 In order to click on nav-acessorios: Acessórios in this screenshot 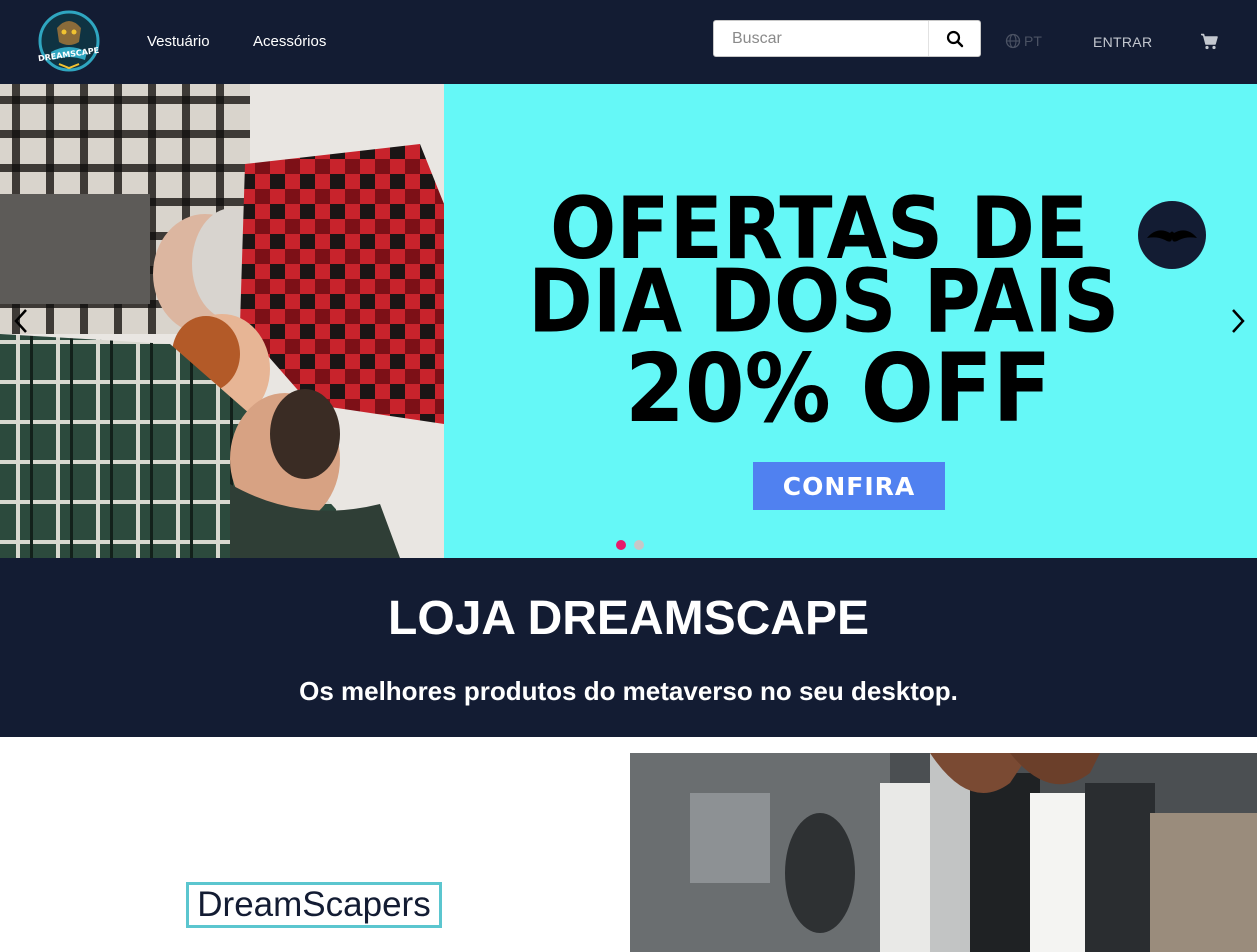, I will do `click(289, 41)`.